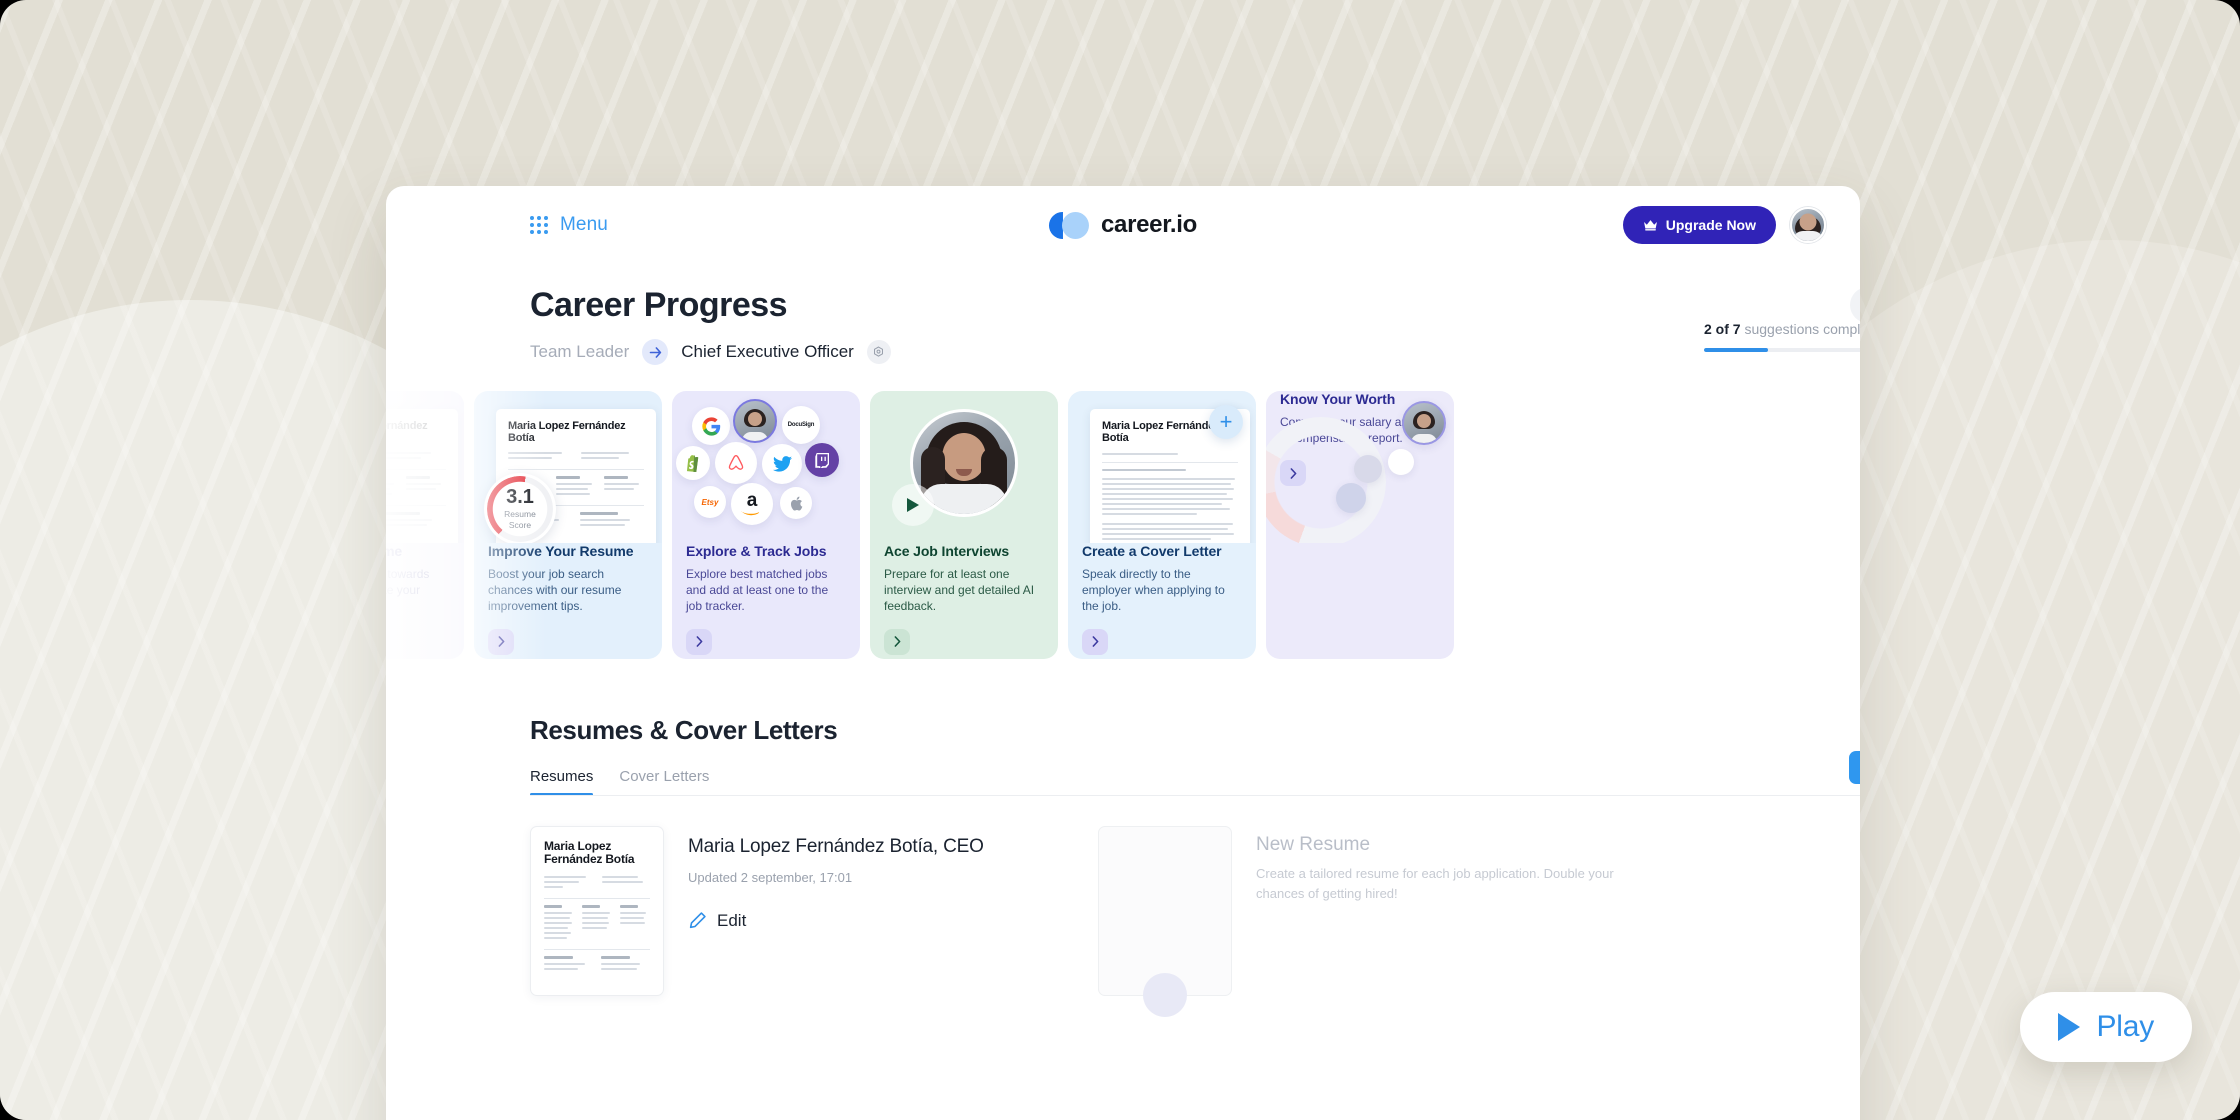  What do you see at coordinates (1195, 795) in the screenshot?
I see `tabs-divider` at bounding box center [1195, 795].